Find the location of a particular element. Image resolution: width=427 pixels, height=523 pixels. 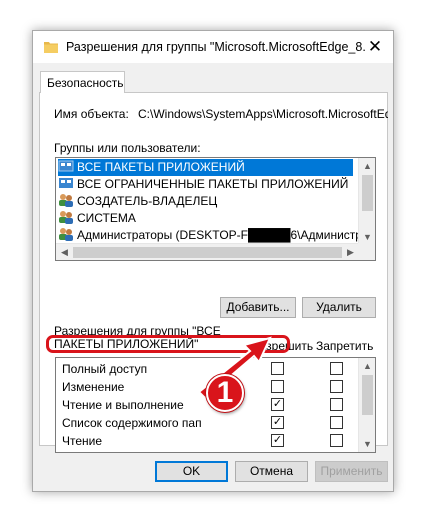

step-number-badge: 1 is located at coordinates (225, 393).